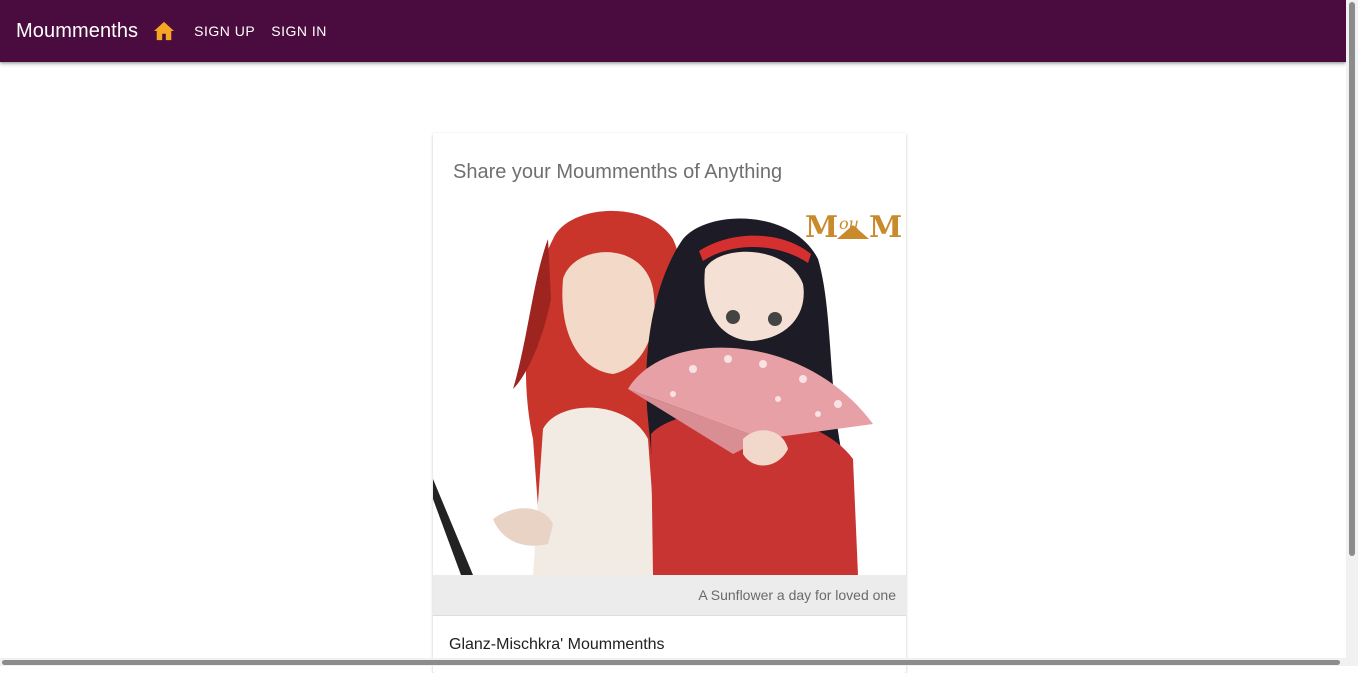 Image resolution: width=1358 pixels, height=673 pixels. I want to click on card-title: Share your Moummenths of Anything, so click(617, 172).